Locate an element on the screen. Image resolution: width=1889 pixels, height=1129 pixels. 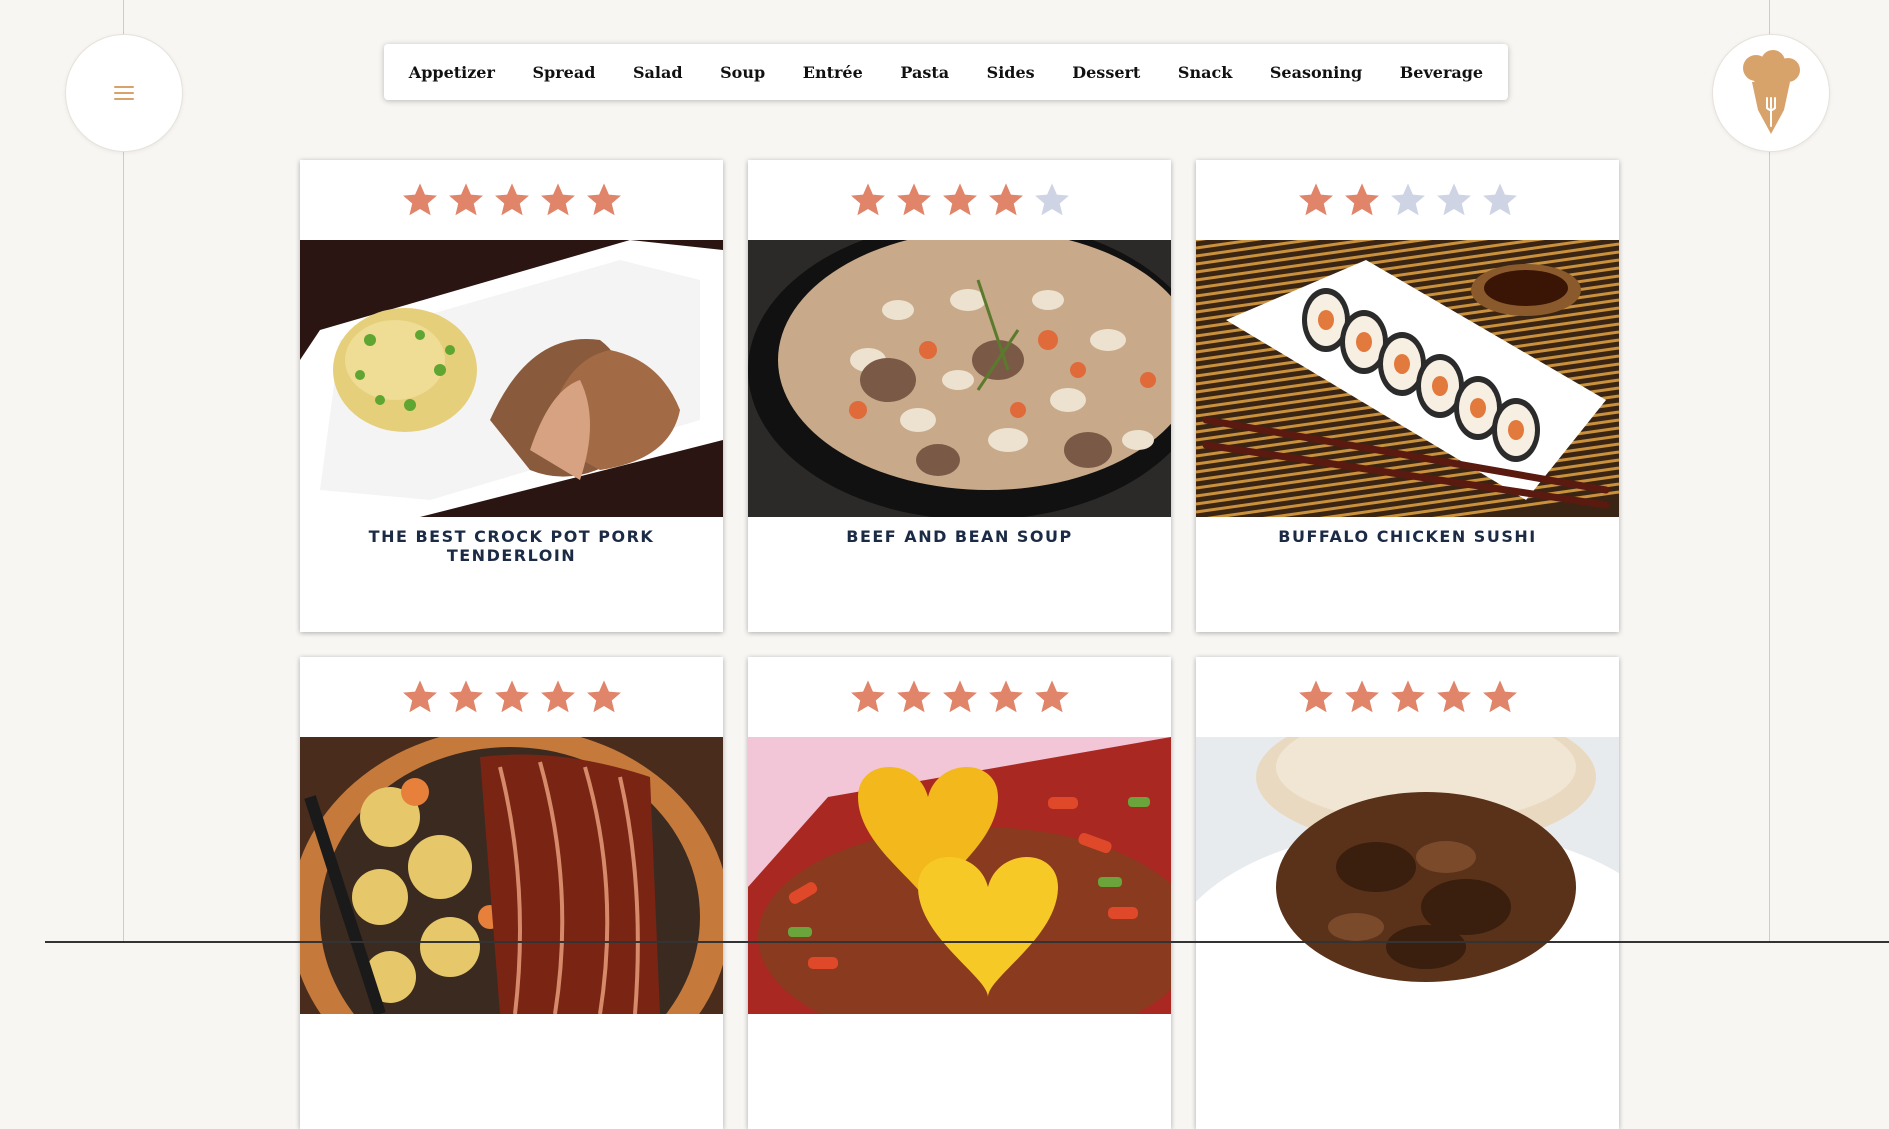
nav-item-appetizer: Appetizer is located at coordinates (452, 72).